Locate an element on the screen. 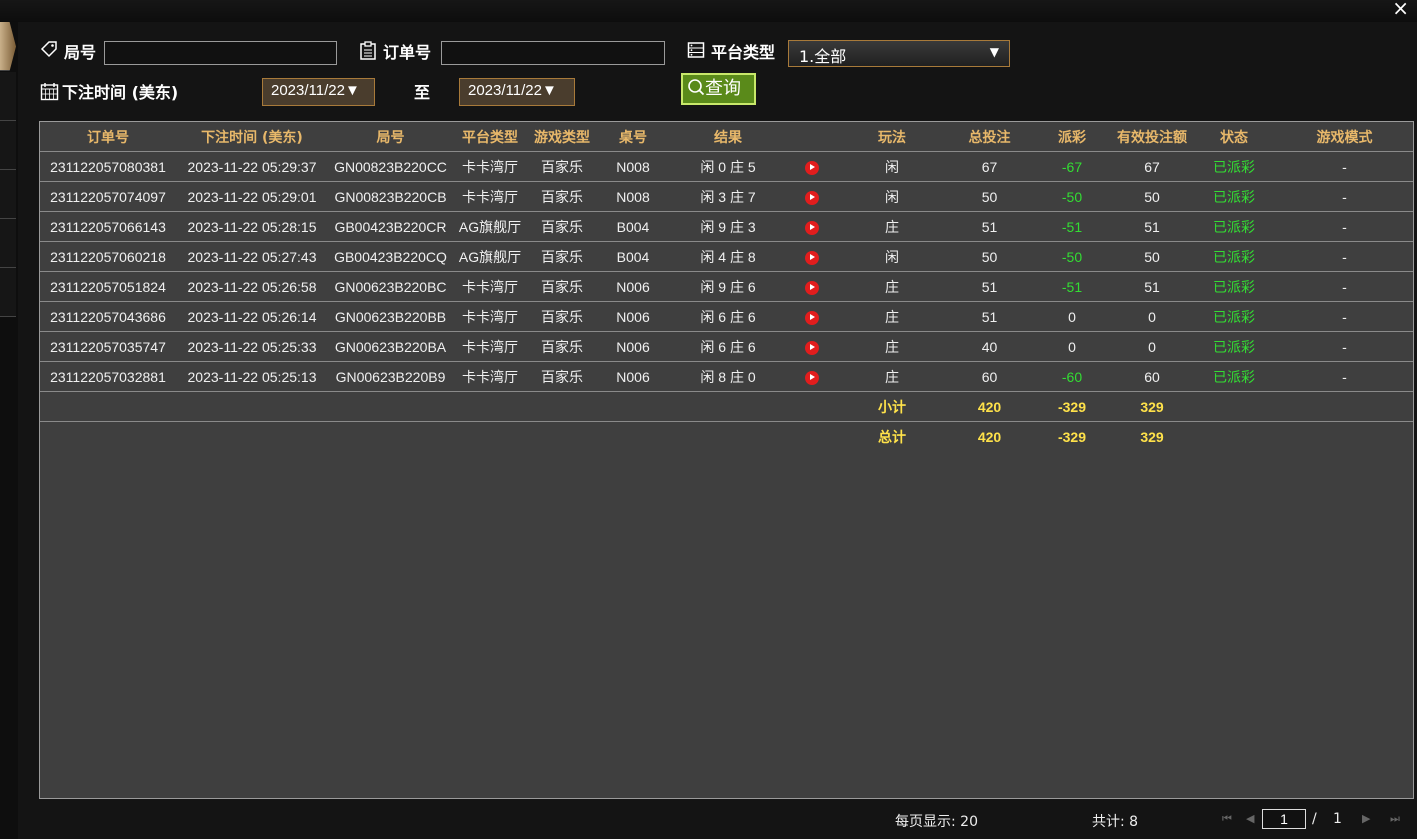 Image resolution: width=1417 pixels, height=839 pixels. cell-table: N006 is located at coordinates (633, 376).